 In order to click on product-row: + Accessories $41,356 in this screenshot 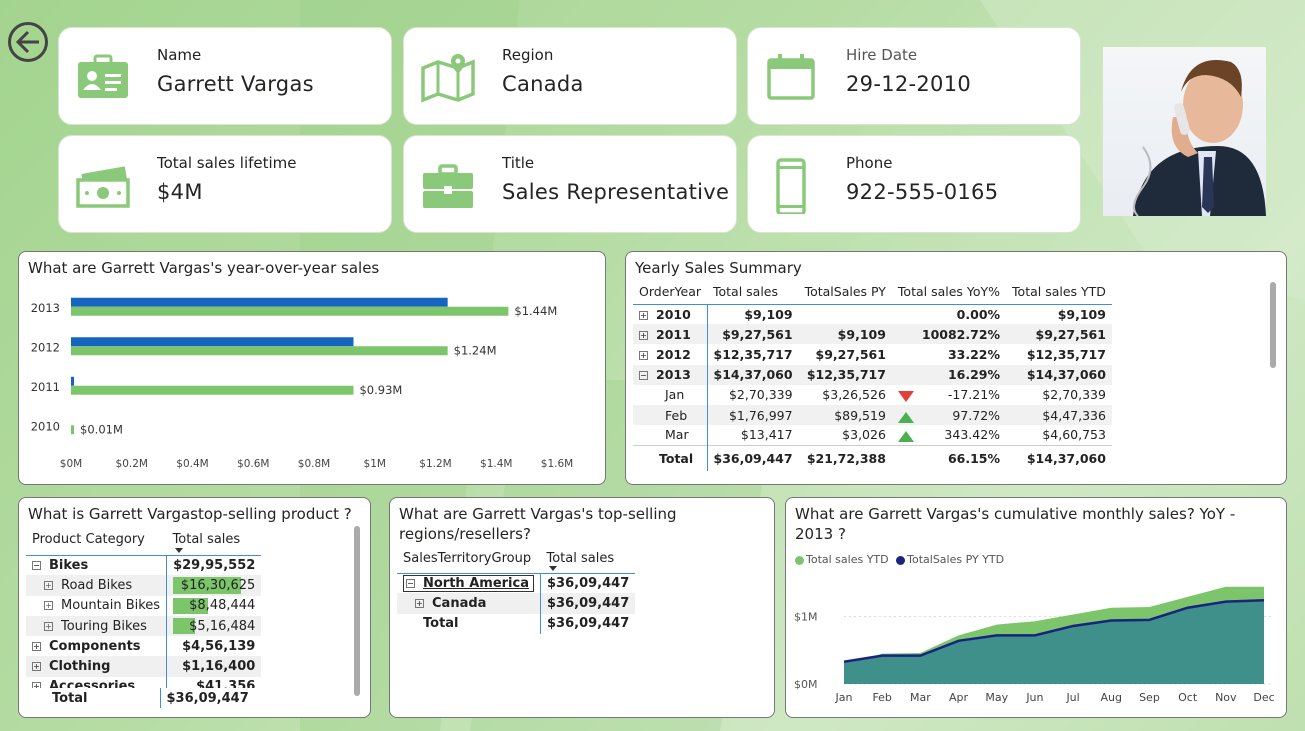, I will do `click(143, 682)`.